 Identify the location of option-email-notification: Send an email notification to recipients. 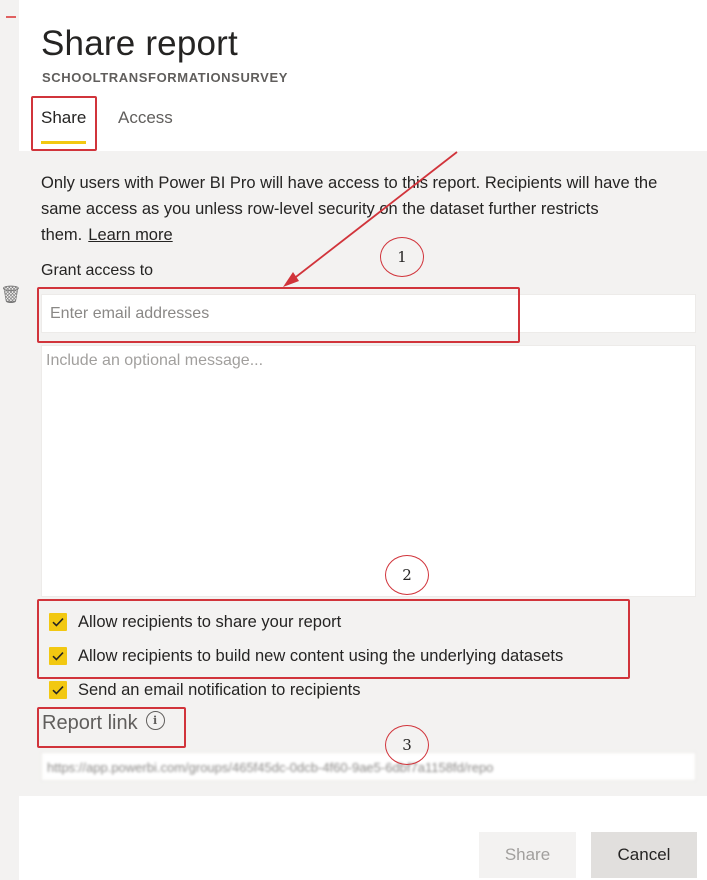
(205, 690).